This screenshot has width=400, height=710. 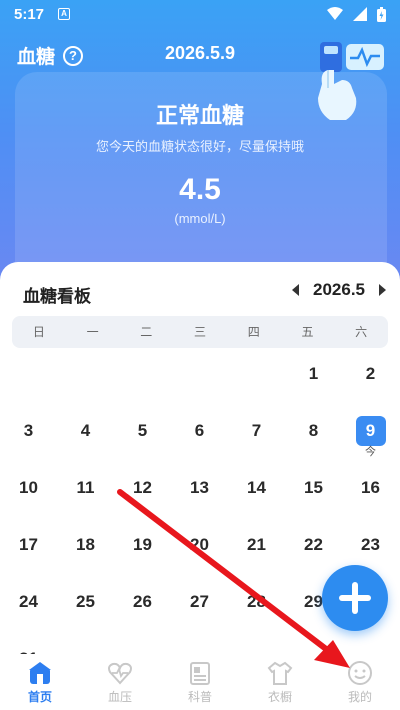 What do you see at coordinates (360, 673) in the screenshot?
I see `smile-icon` at bounding box center [360, 673].